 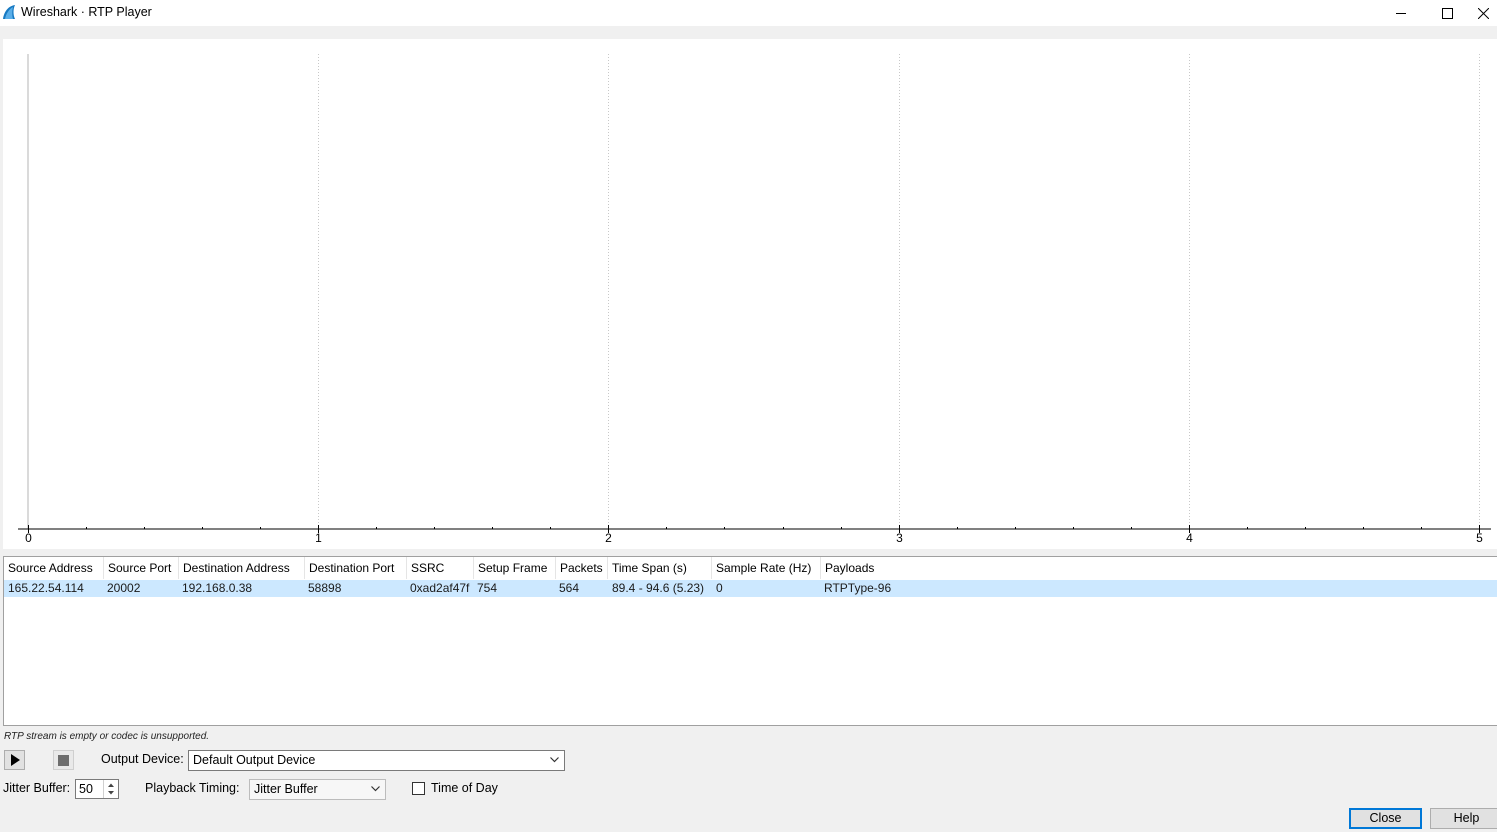 What do you see at coordinates (86, 12) in the screenshot?
I see `window-title: Wireshark · RTP Player` at bounding box center [86, 12].